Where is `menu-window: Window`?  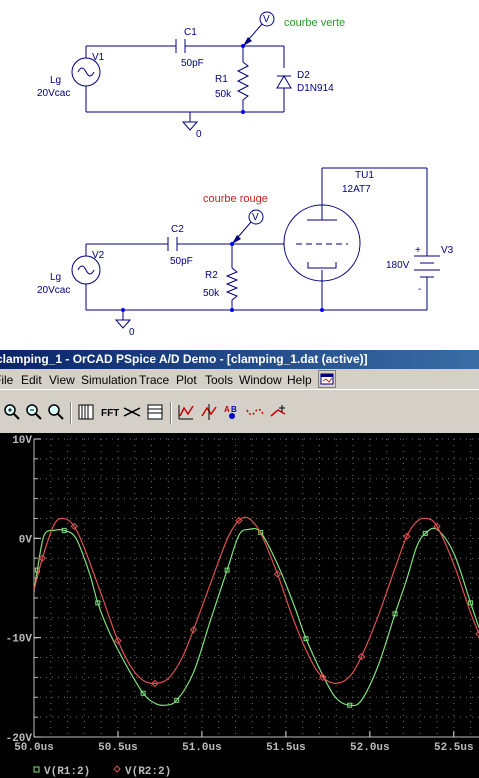 menu-window: Window is located at coordinates (260, 380).